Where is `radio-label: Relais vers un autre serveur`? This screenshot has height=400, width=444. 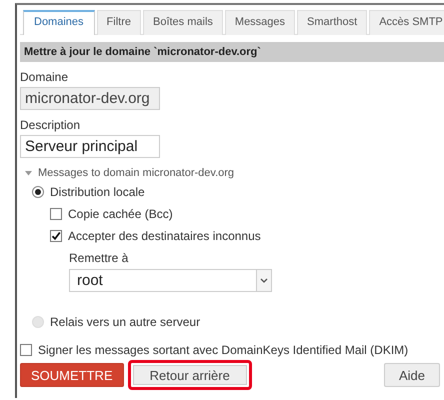 radio-label: Relais vers un autre serveur is located at coordinates (125, 322).